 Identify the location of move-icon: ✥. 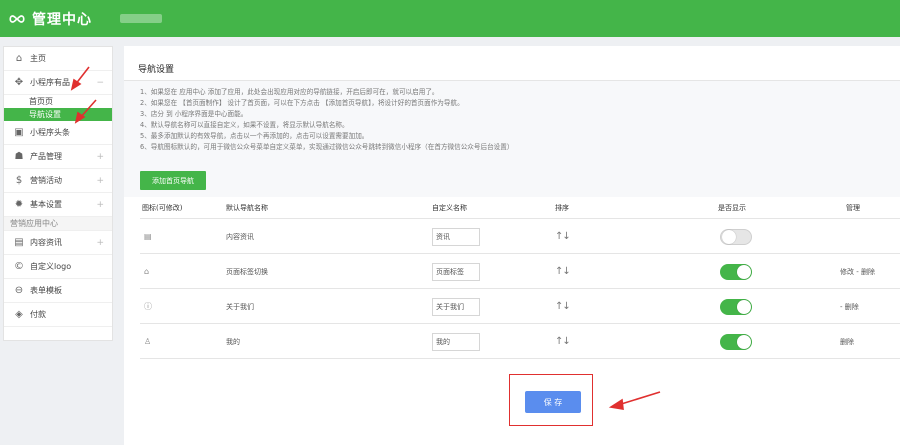
(19, 82).